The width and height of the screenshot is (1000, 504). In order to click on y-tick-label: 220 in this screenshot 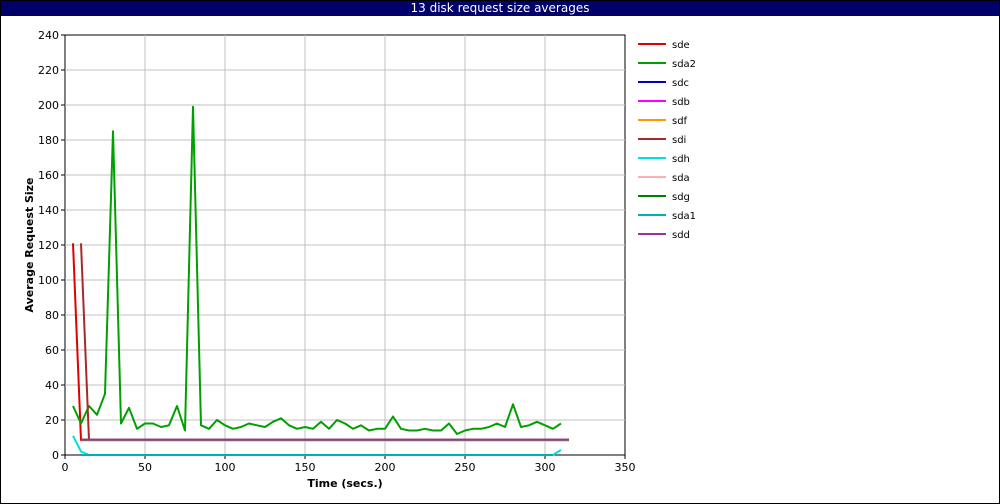, I will do `click(48, 70)`.